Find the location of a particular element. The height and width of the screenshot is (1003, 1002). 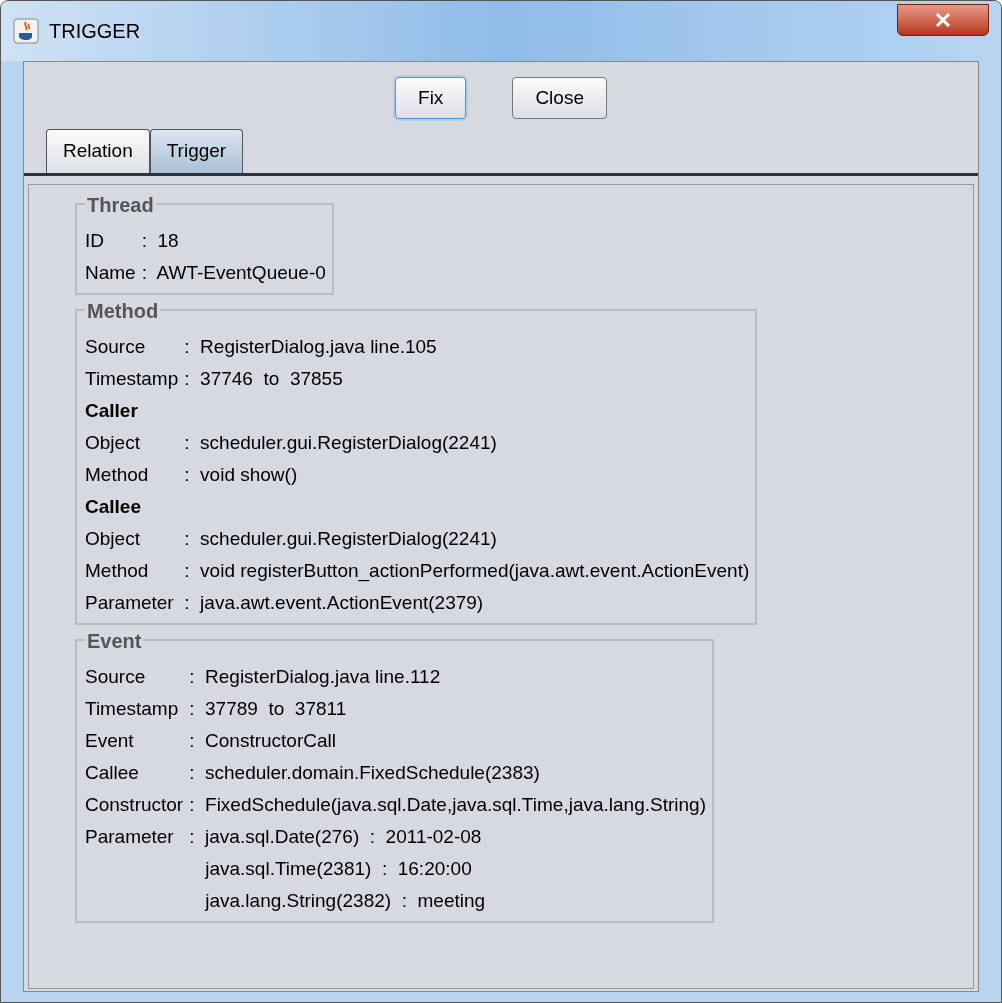

field-value: : 37789 to 37811 is located at coordinates (268, 708).